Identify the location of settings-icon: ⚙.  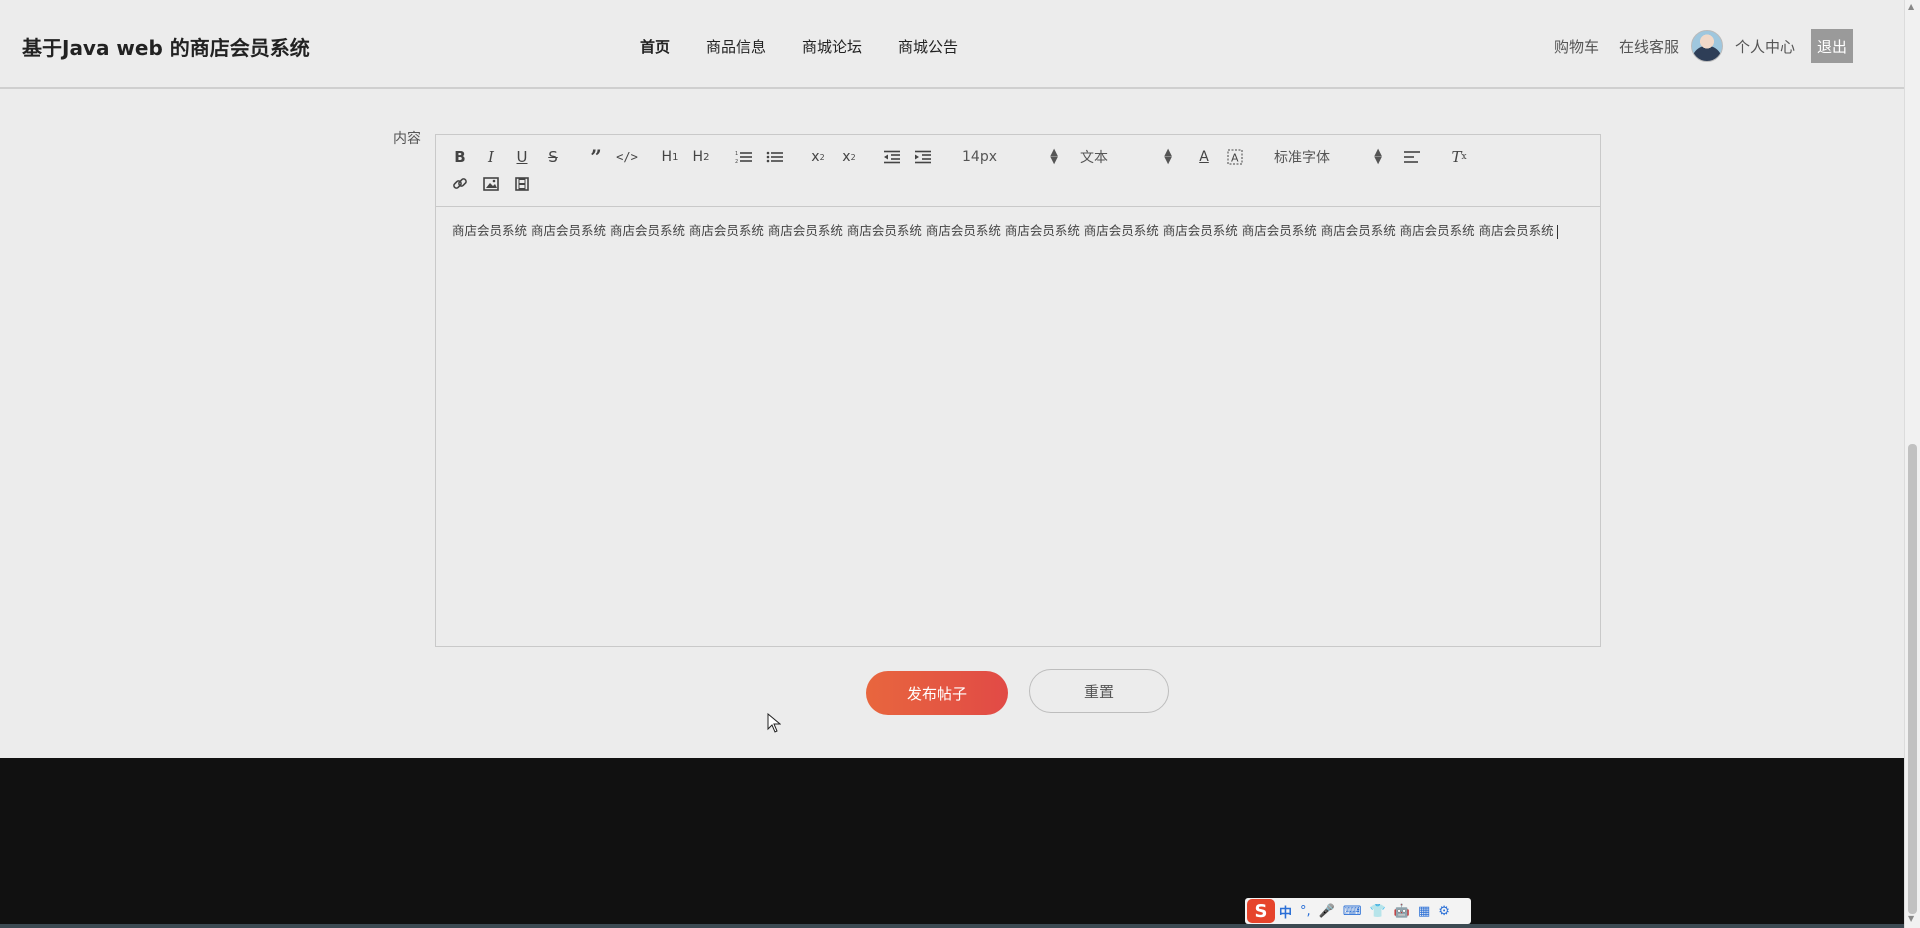
(1444, 911).